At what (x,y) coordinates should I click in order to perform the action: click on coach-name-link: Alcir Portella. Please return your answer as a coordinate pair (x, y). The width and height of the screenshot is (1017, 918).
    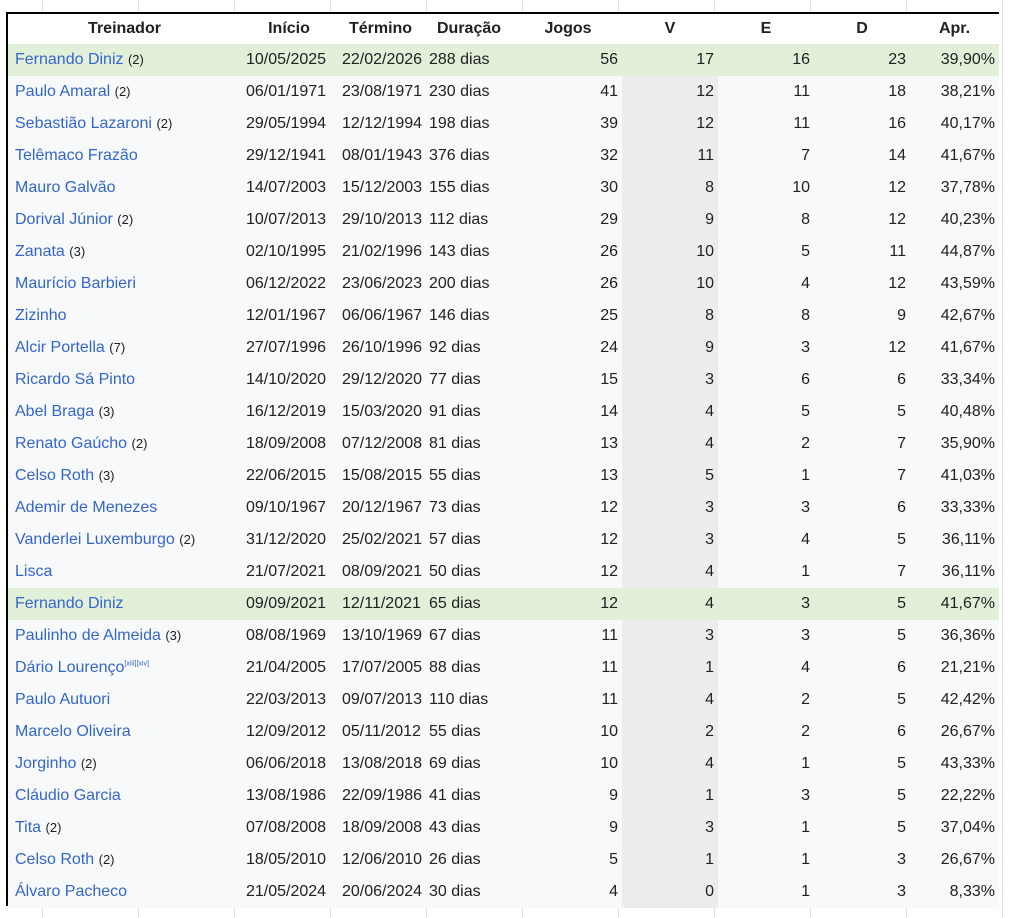
    Looking at the image, I should click on (60, 347).